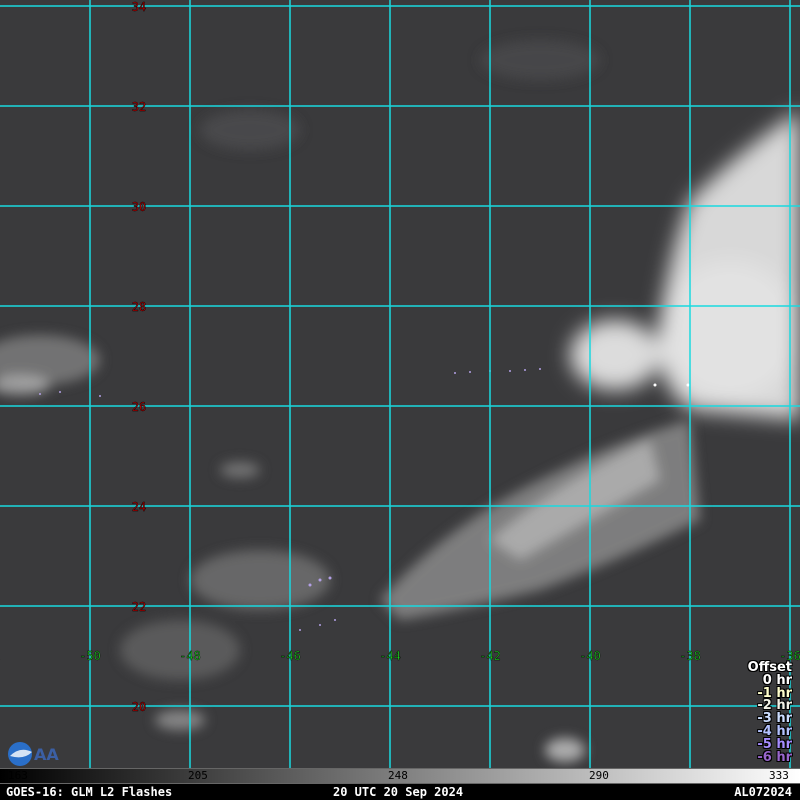 Image resolution: width=800 pixels, height=800 pixels. Describe the element at coordinates (139, 307) in the screenshot. I see `latitude-label: 28` at that location.